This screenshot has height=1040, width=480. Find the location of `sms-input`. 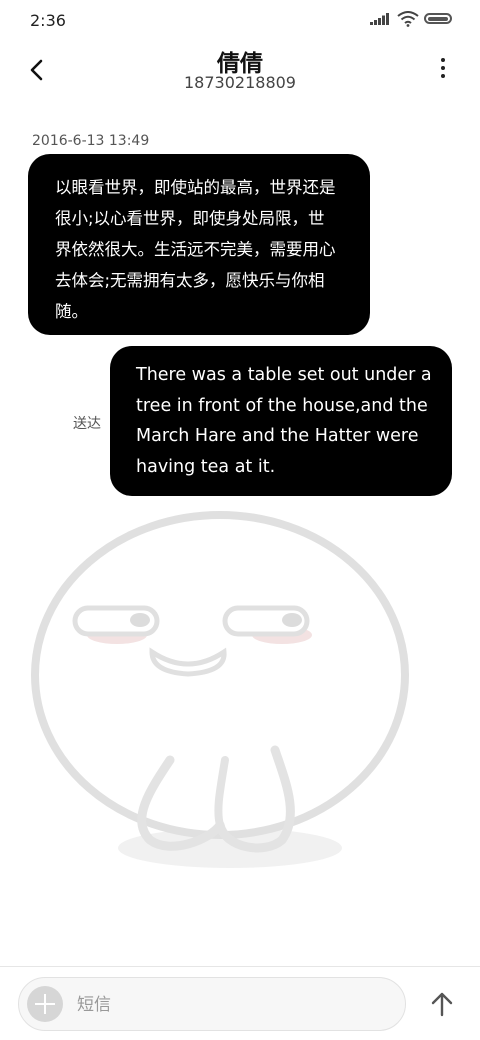

sms-input is located at coordinates (227, 1005).